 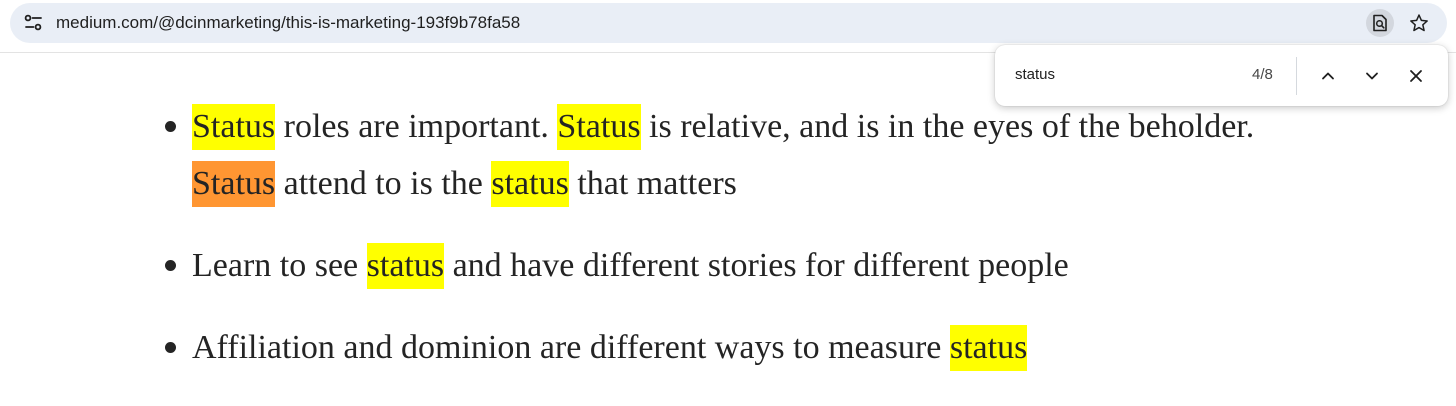 What do you see at coordinates (1419, 23) in the screenshot?
I see `star-icon` at bounding box center [1419, 23].